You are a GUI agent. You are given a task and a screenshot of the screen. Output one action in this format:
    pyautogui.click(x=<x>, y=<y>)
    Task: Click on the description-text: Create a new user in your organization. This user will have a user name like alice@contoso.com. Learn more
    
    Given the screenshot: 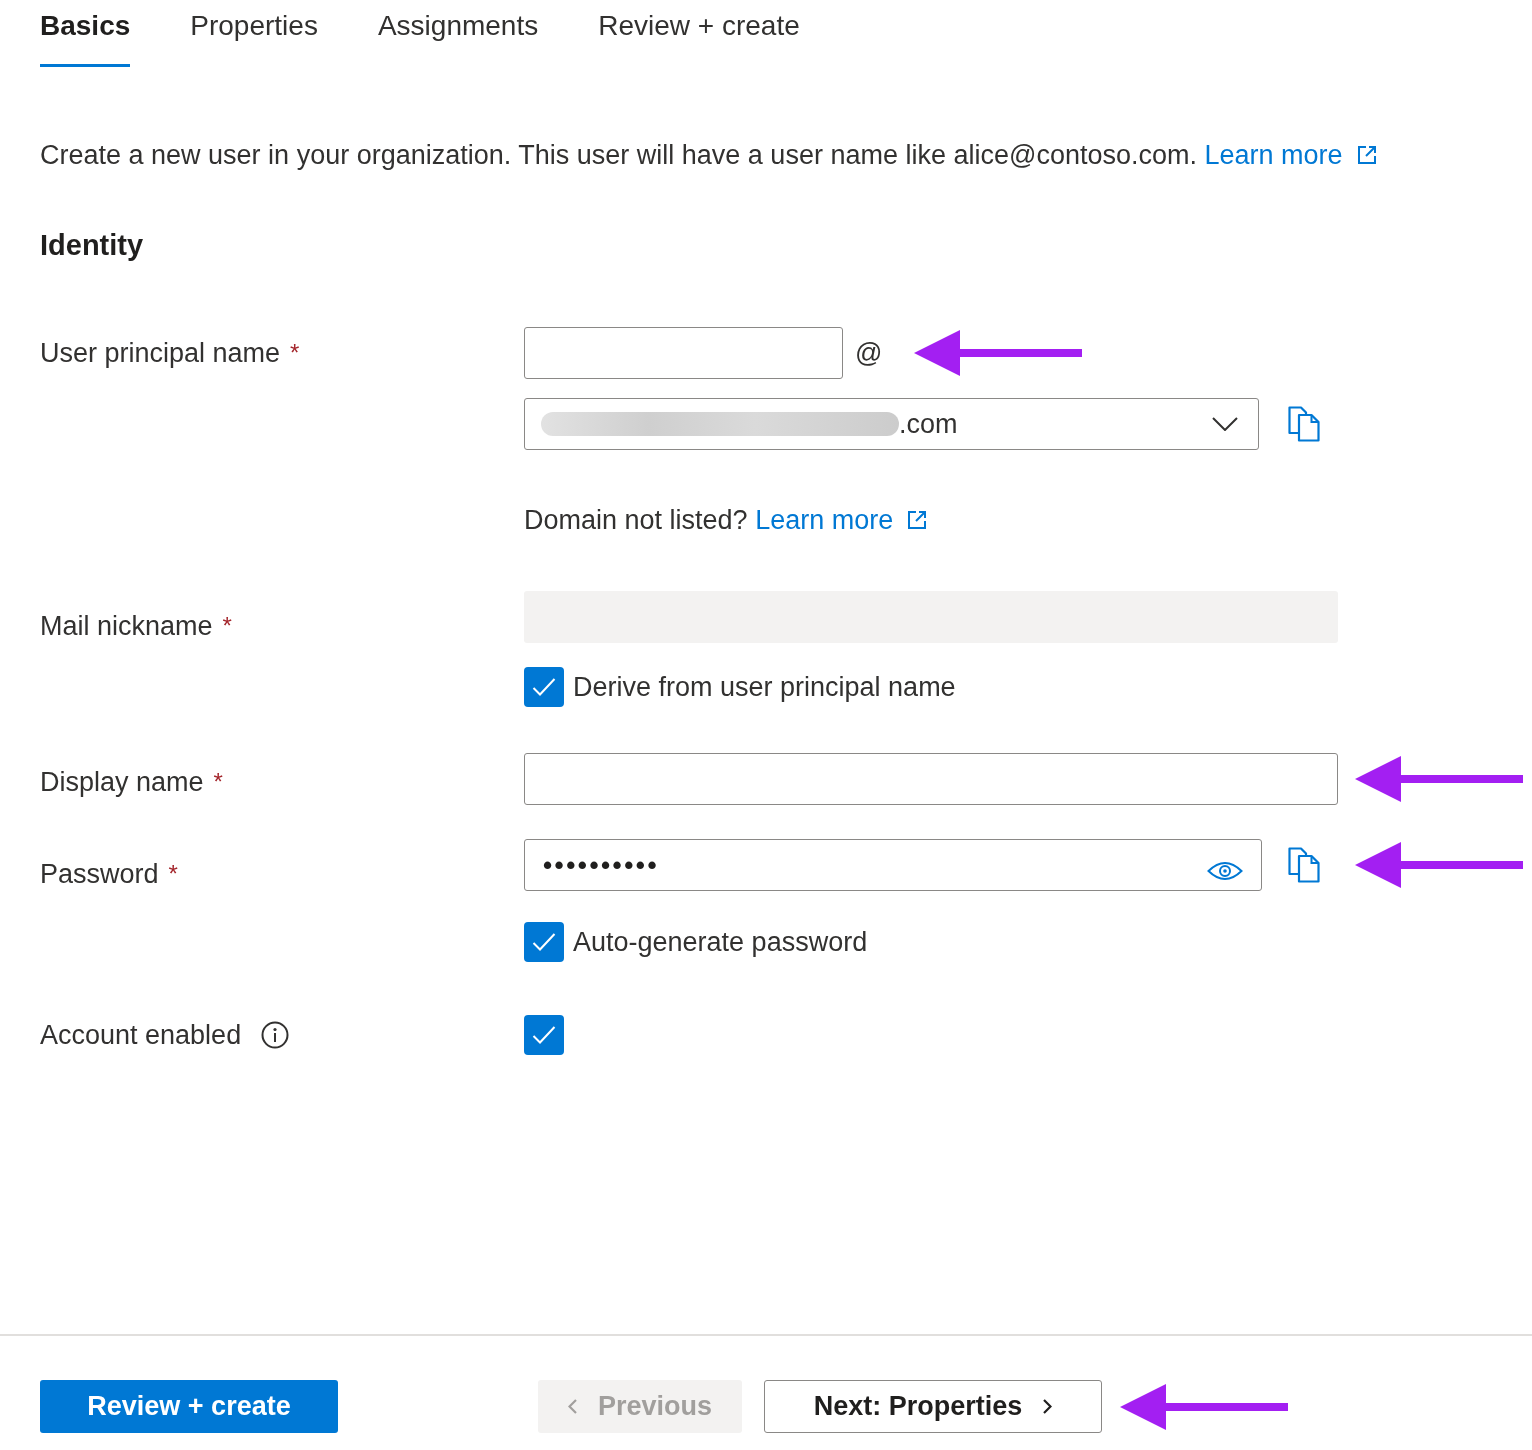 What is the action you would take?
    pyautogui.click(x=766, y=155)
    